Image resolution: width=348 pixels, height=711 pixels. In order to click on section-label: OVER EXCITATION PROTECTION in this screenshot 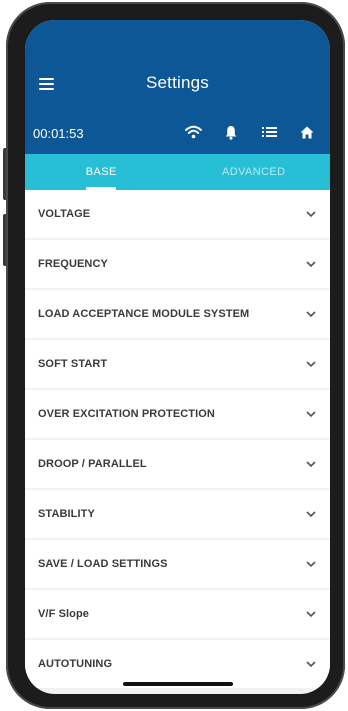, I will do `click(126, 414)`.